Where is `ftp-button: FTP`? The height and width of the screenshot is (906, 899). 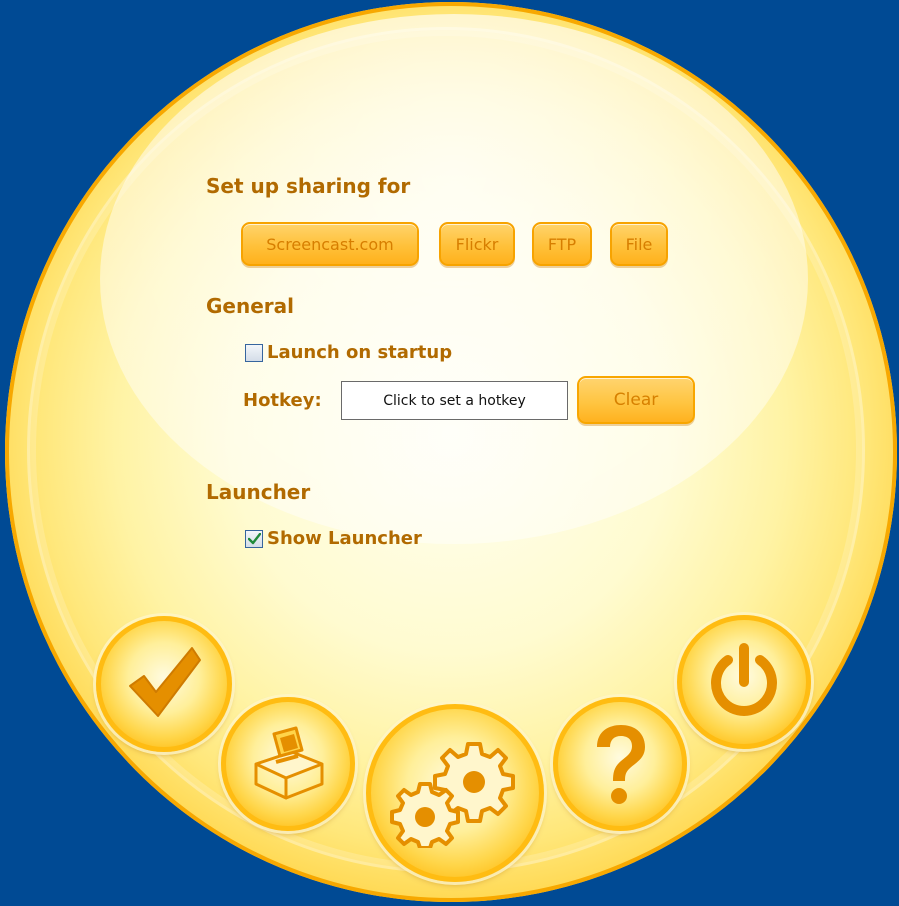
ftp-button: FTP is located at coordinates (562, 244).